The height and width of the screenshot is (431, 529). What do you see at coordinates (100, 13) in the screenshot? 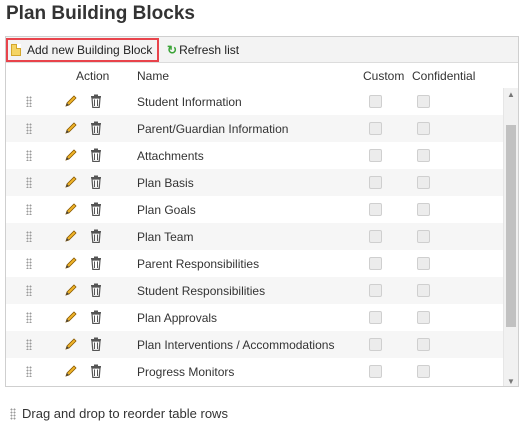
I see `page-title: Plan Building Blocks` at bounding box center [100, 13].